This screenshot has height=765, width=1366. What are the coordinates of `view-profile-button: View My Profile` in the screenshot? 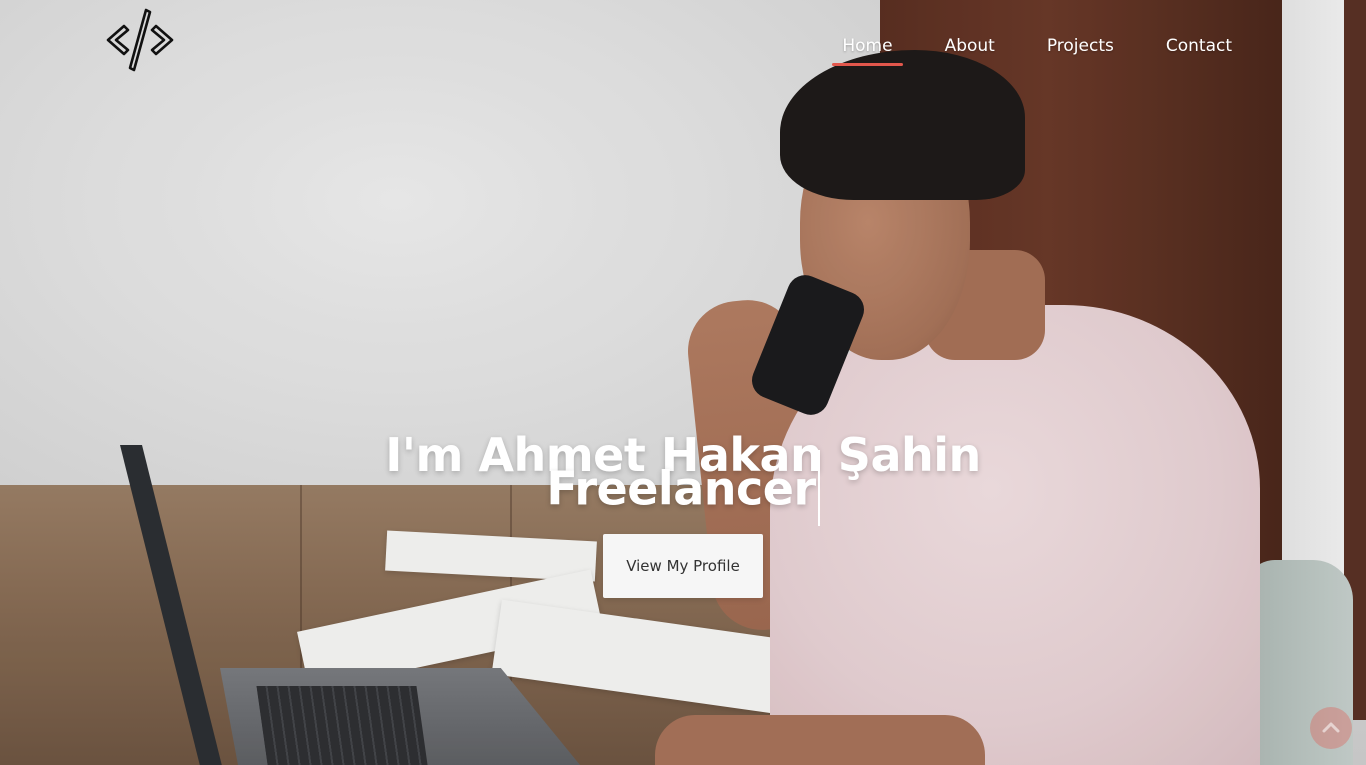 It's located at (683, 566).